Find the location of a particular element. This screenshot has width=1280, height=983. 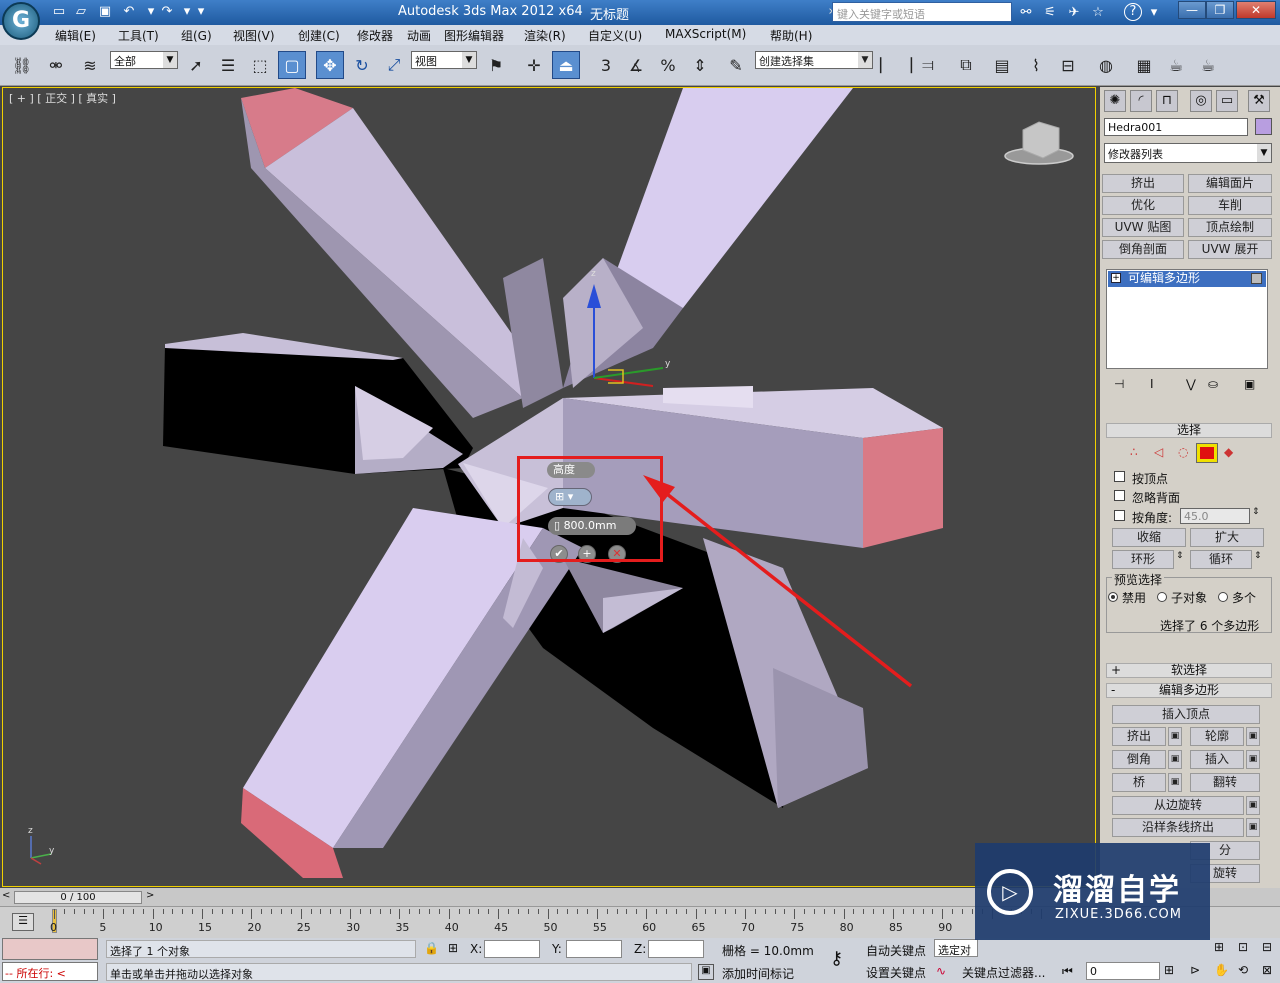

mirror-icon: ⎸⎹ is located at coordinates (896, 65).